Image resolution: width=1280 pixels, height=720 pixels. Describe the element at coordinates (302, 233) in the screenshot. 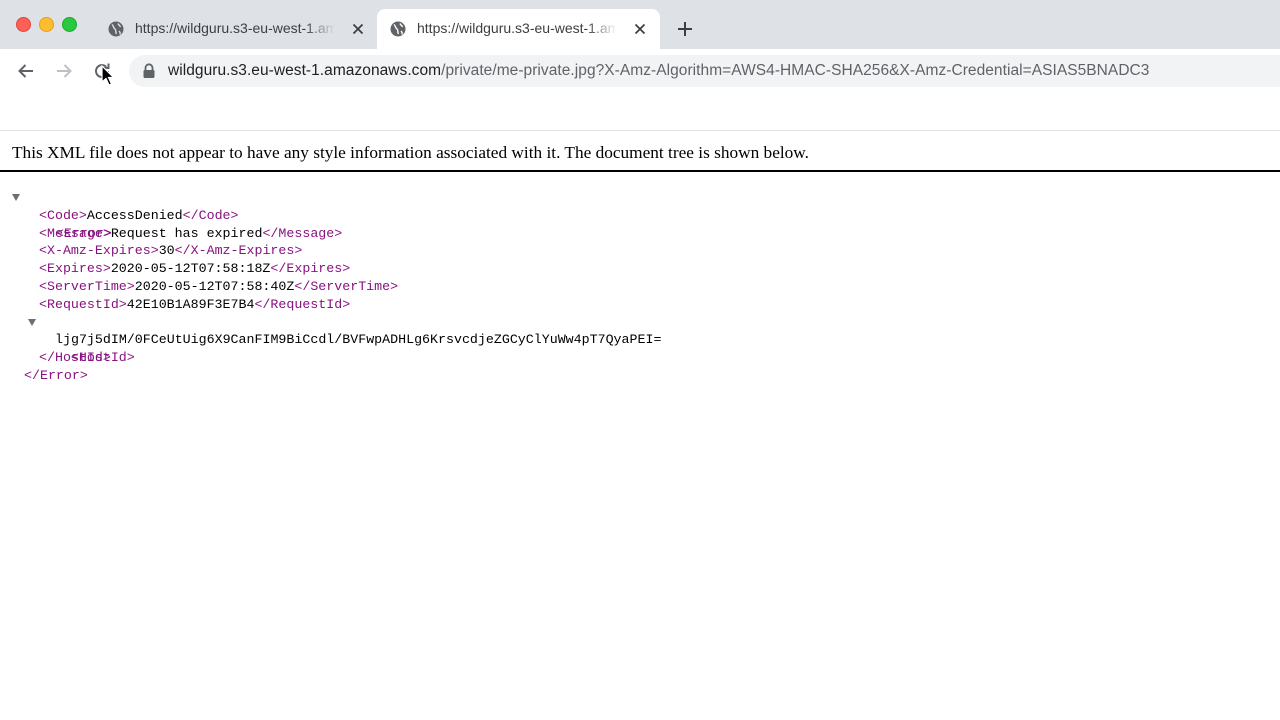

I see `xml-tag: </Message>` at that location.